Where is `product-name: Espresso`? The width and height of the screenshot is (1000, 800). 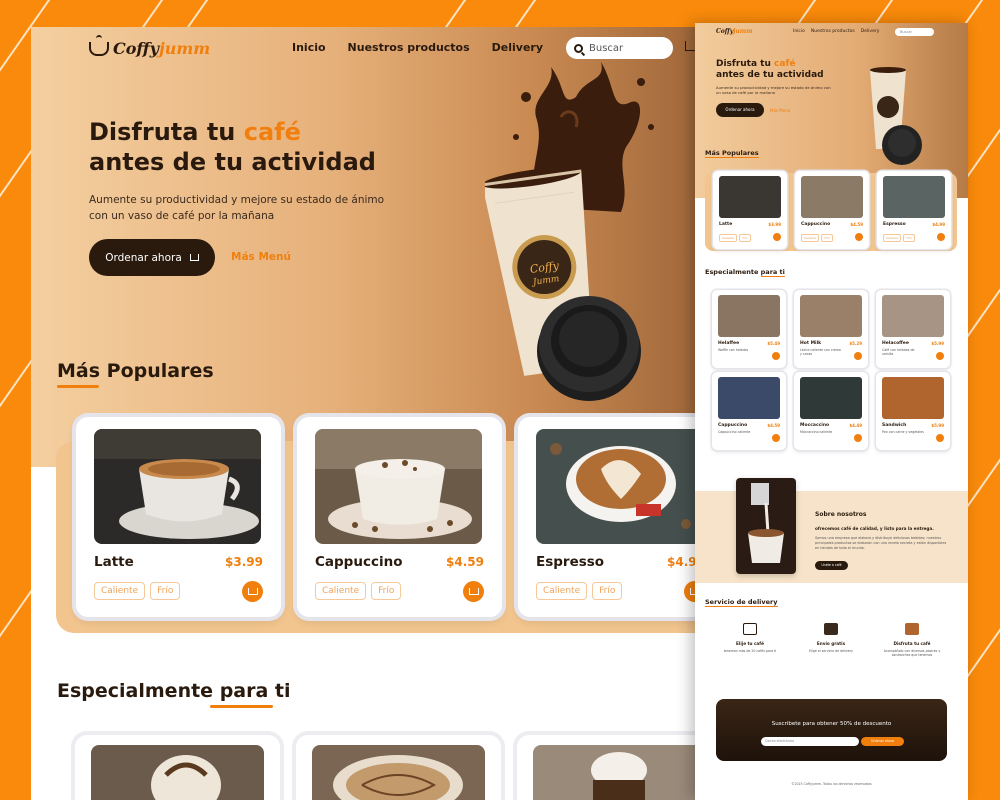 product-name: Espresso is located at coordinates (570, 562).